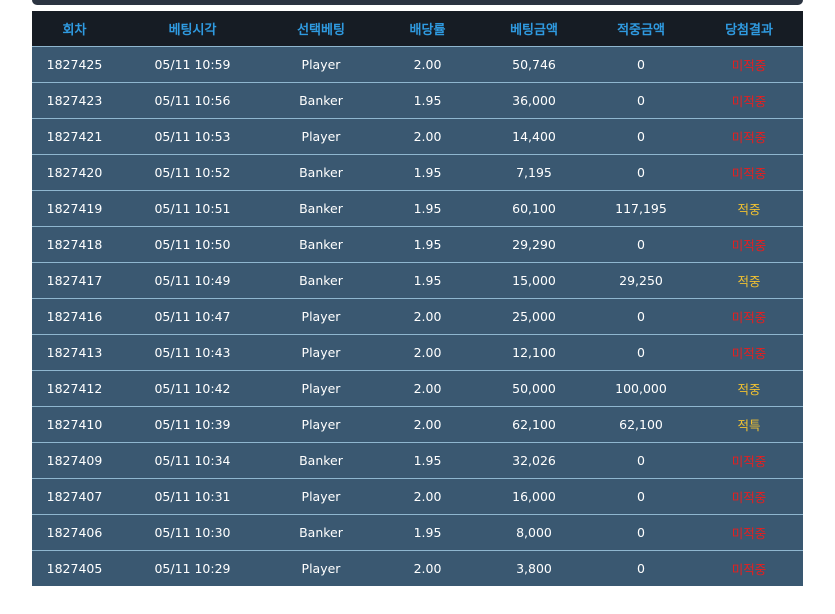 The width and height of the screenshot is (835, 614). Describe the element at coordinates (749, 425) in the screenshot. I see `cell-result: 적특` at that location.